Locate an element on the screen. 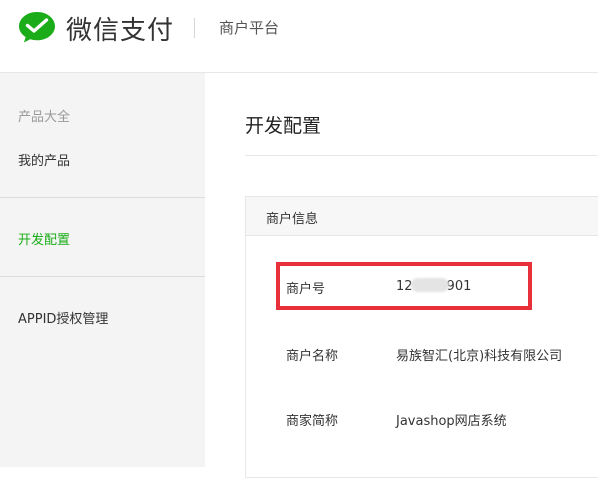 This screenshot has height=478, width=598. panel-title: 商户信息 is located at coordinates (292, 219).